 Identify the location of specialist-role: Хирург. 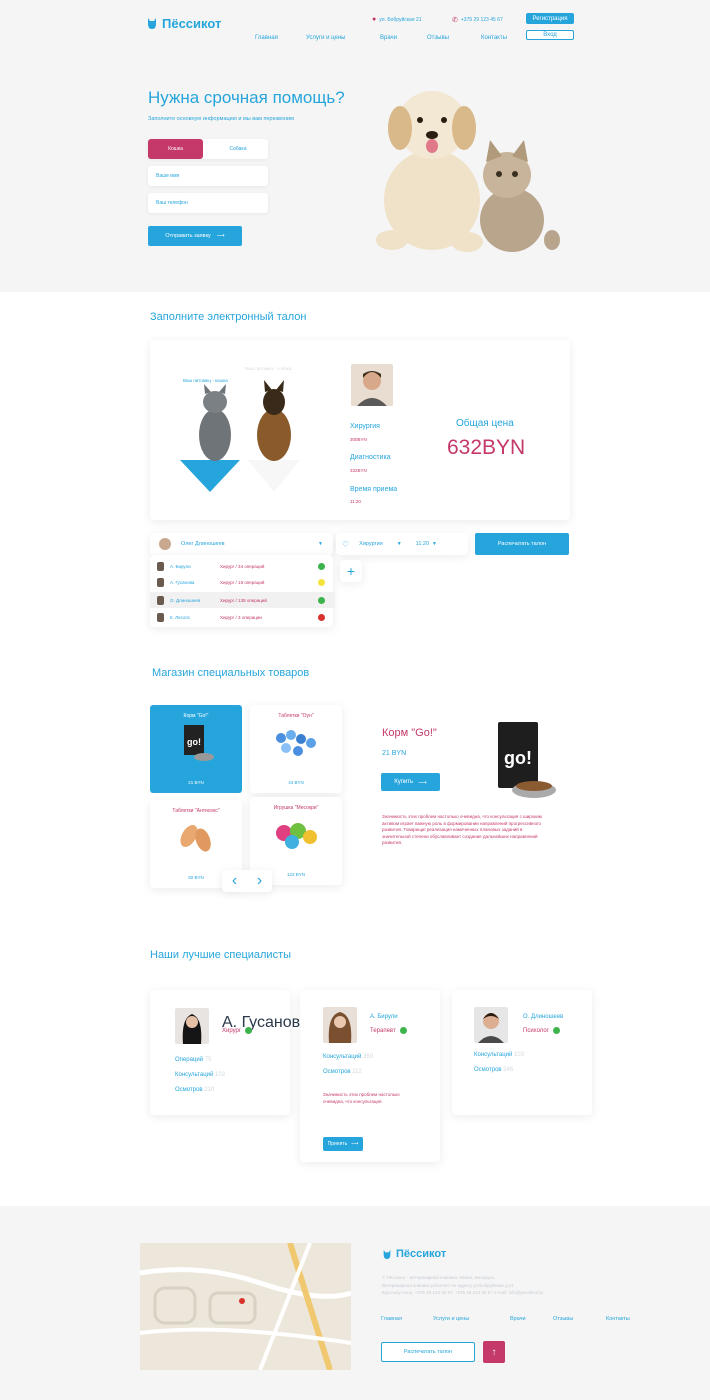
(237, 1030).